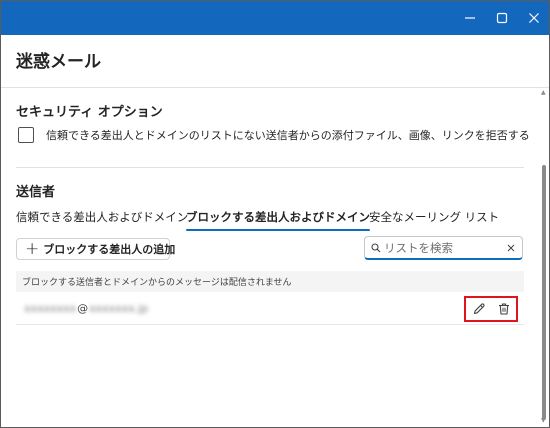 The height and width of the screenshot is (428, 550). I want to click on tab-trusted-senders: 信頼できる差出人およびドメイン, so click(102, 217).